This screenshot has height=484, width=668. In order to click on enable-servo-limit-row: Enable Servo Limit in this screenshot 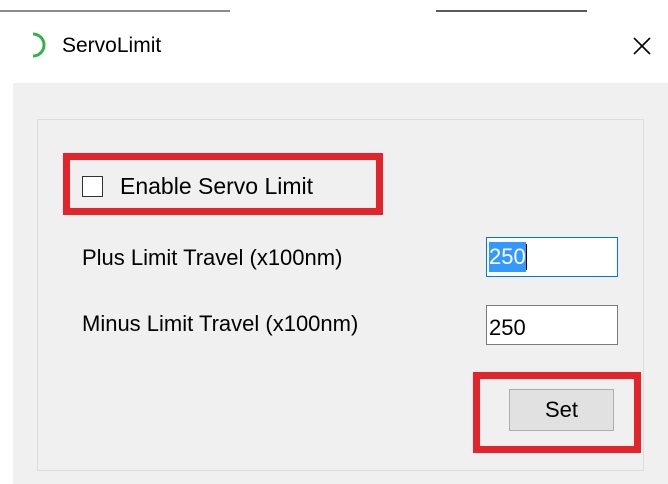, I will do `click(191, 186)`.